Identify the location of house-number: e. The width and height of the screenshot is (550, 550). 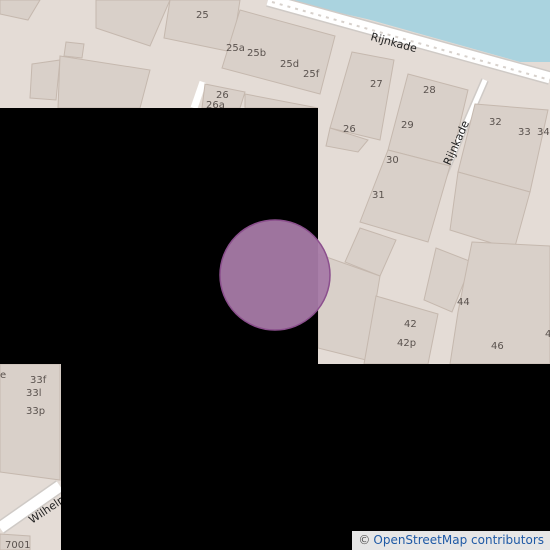
(3, 375).